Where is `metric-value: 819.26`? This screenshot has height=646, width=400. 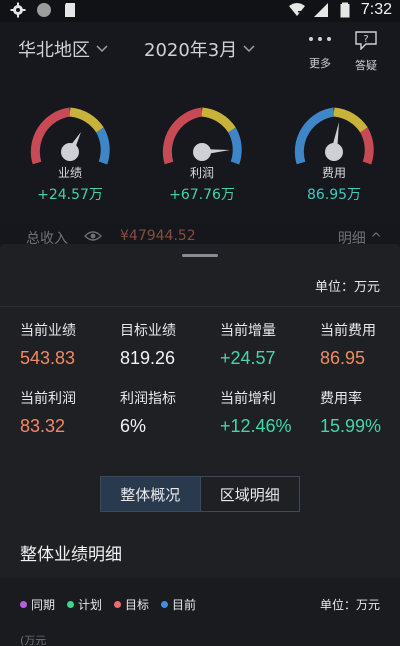 metric-value: 819.26 is located at coordinates (148, 358).